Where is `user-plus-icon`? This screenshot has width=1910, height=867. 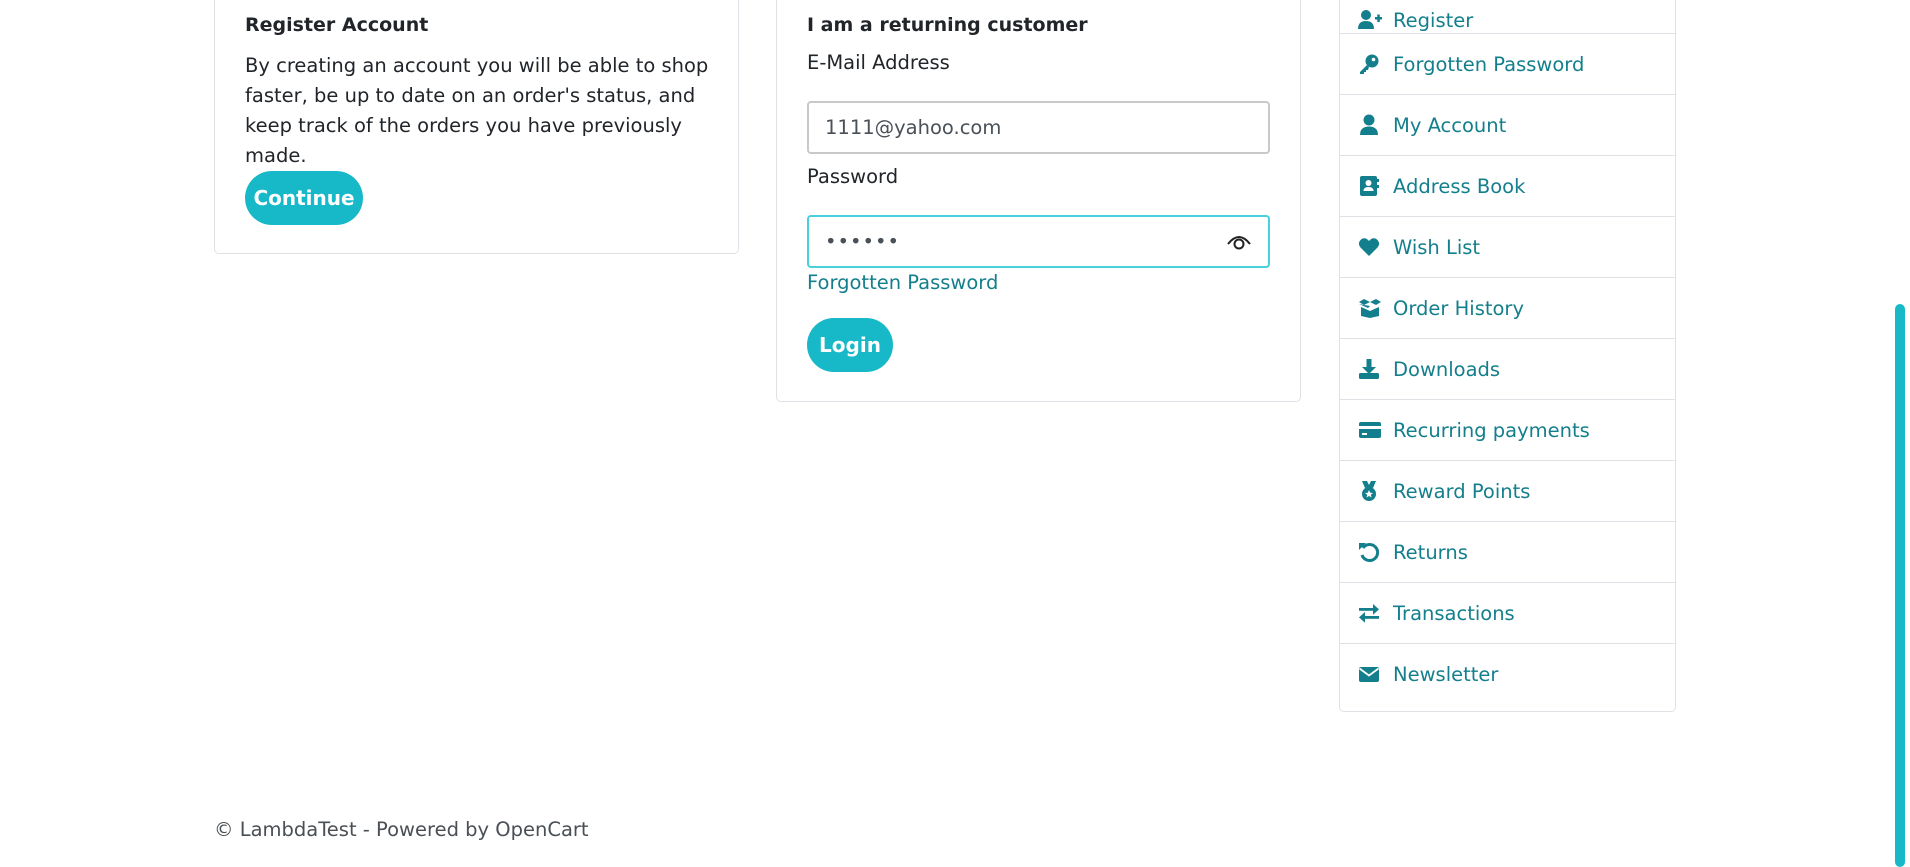
user-plus-icon is located at coordinates (1370, 20).